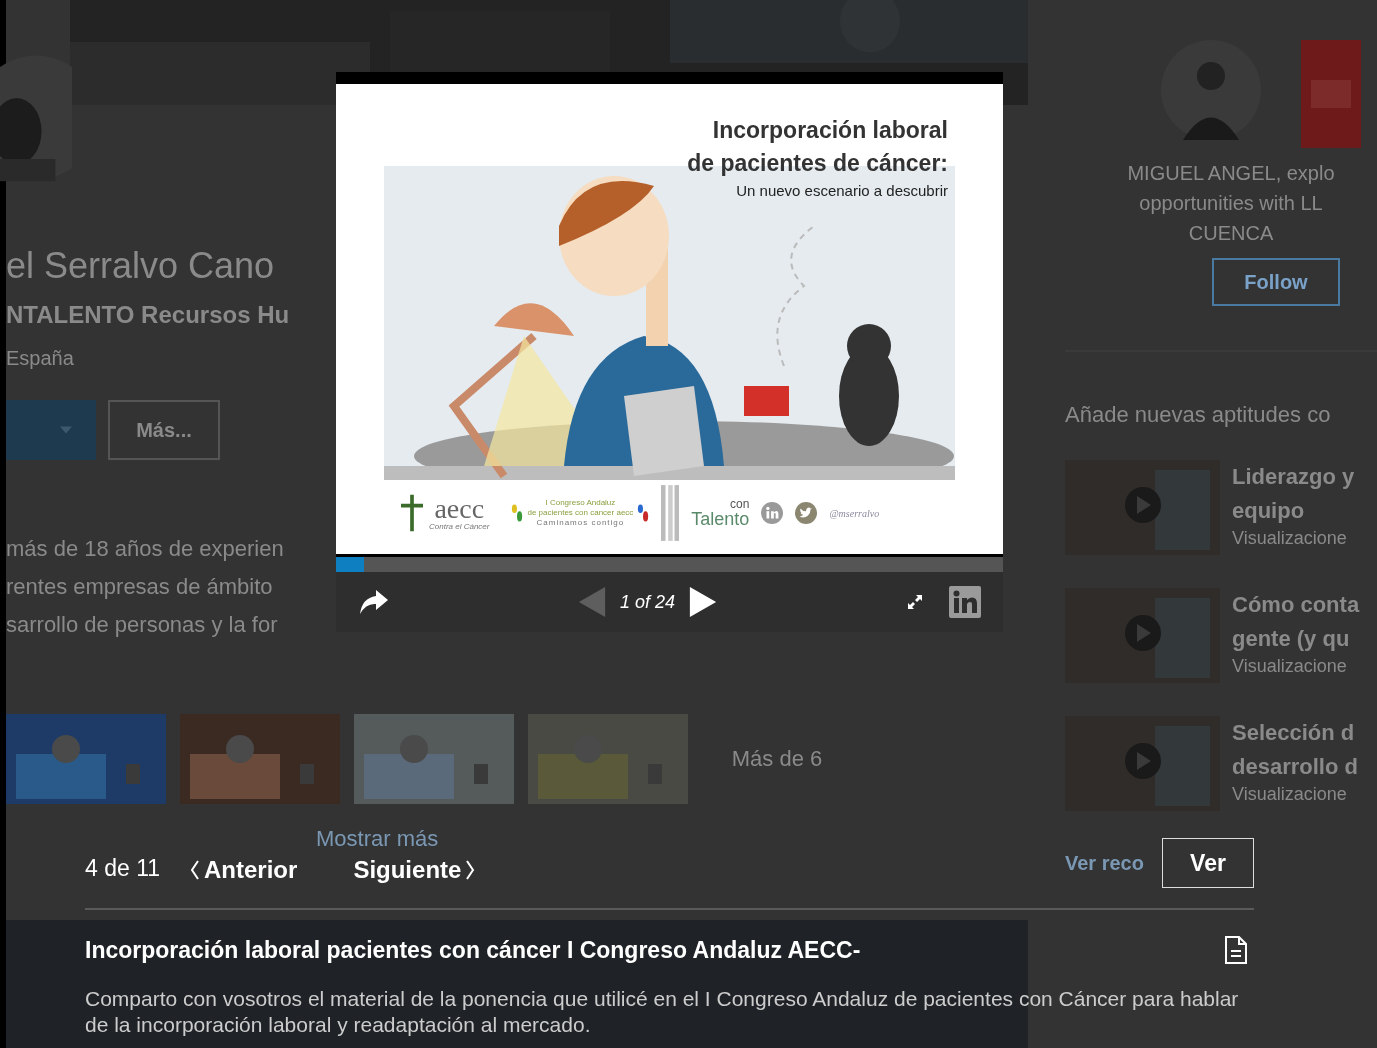  I want to click on show-more-link: Mostrar más, so click(386, 839).